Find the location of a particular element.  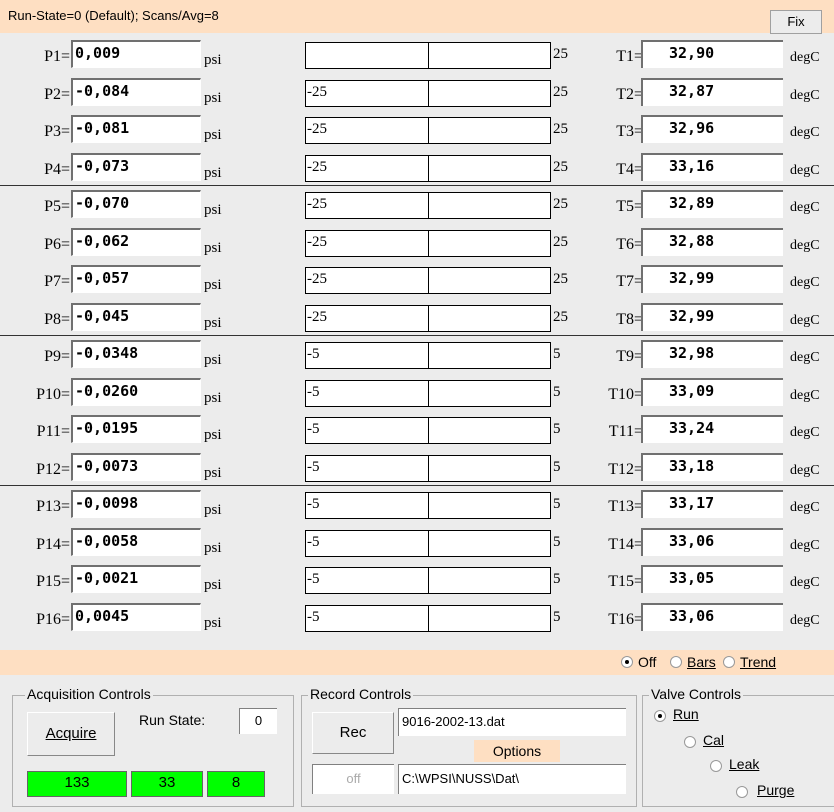

pressure-value-field: -0,0073 is located at coordinates (136, 467).